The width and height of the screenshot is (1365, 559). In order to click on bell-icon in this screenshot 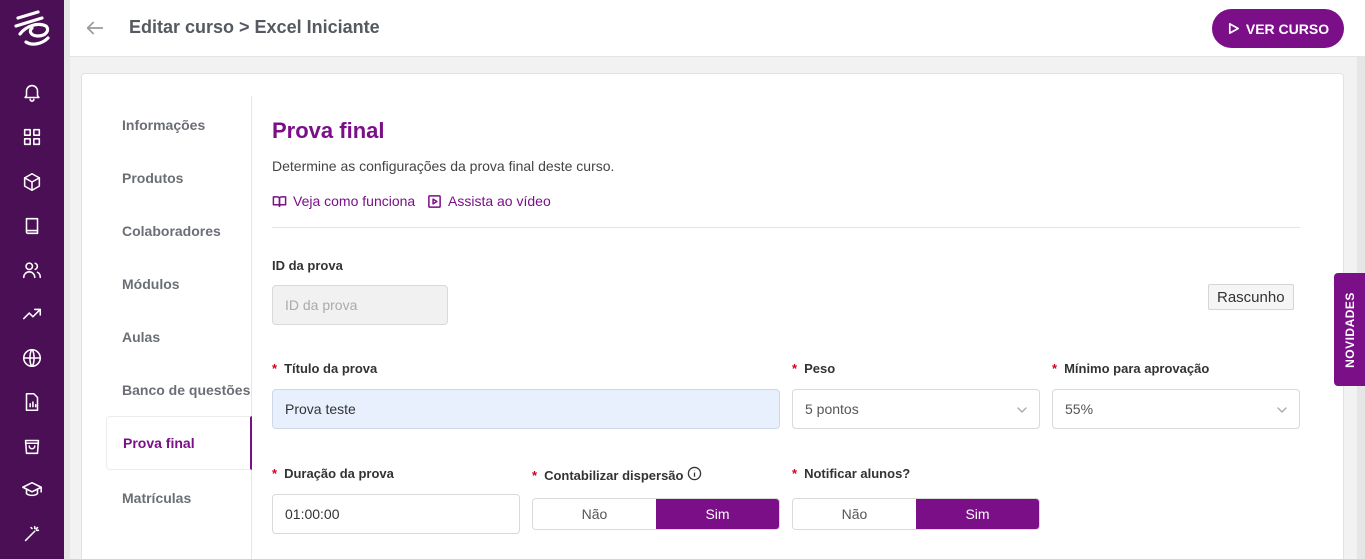, I will do `click(32, 92)`.